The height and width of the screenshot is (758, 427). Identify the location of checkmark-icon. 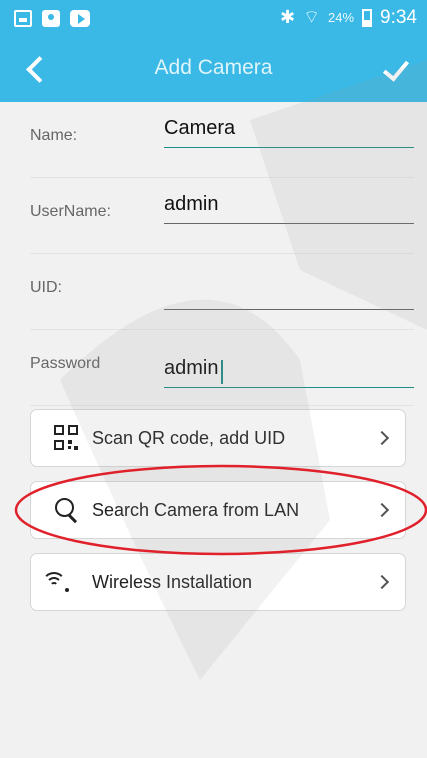
(396, 69).